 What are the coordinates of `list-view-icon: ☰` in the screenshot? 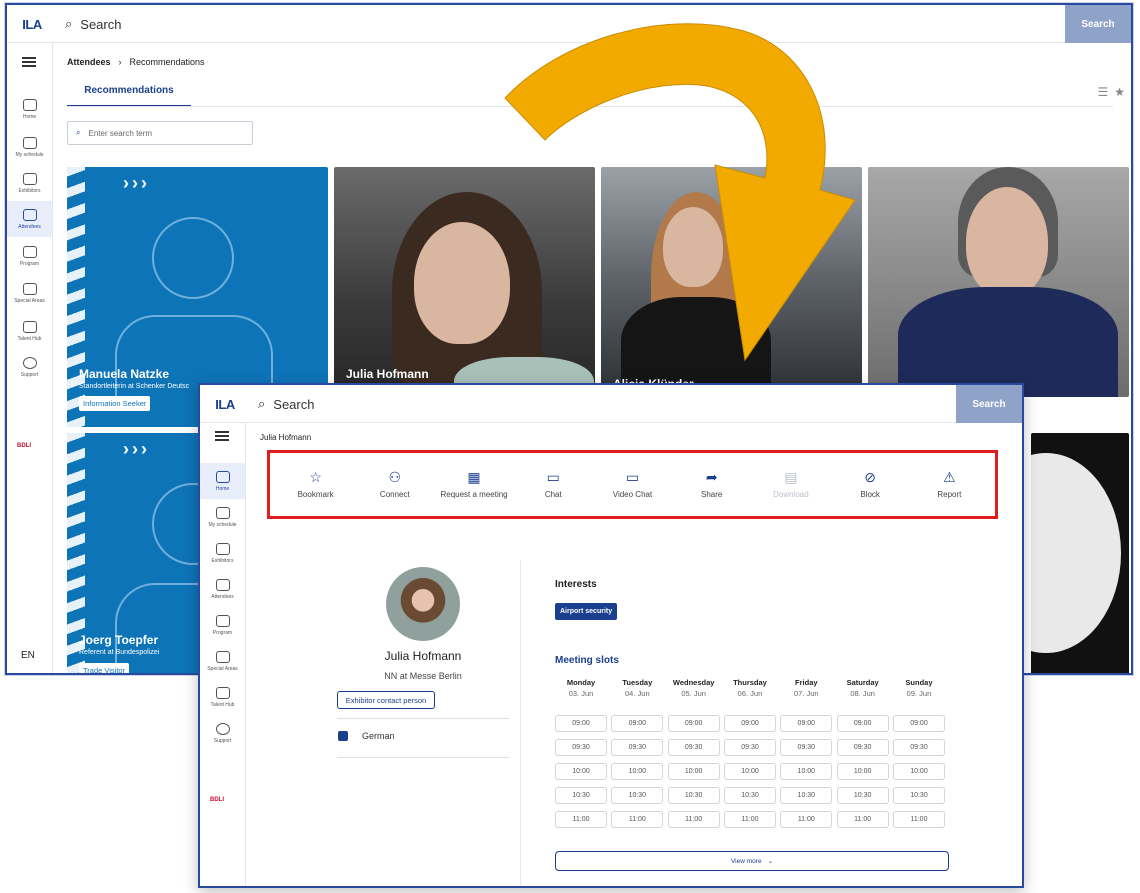 It's located at (1102, 92).